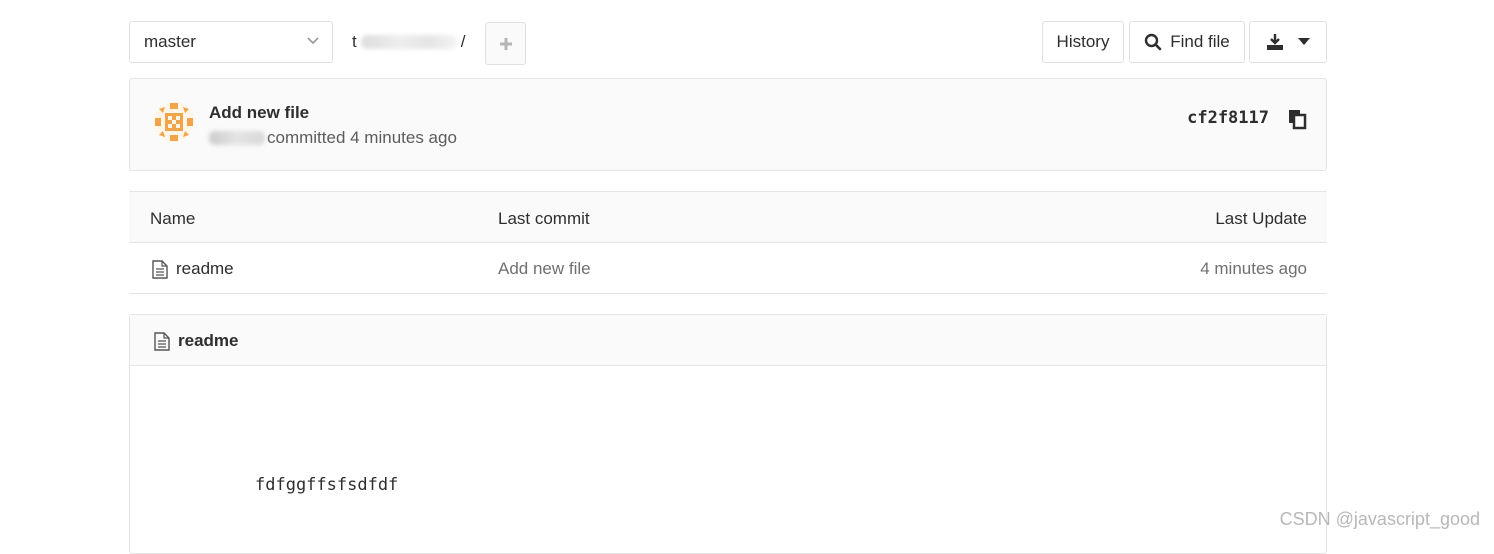 This screenshot has width=1494, height=554. Describe the element at coordinates (1379, 519) in the screenshot. I see `watermark: CSDN @javascript_good` at that location.